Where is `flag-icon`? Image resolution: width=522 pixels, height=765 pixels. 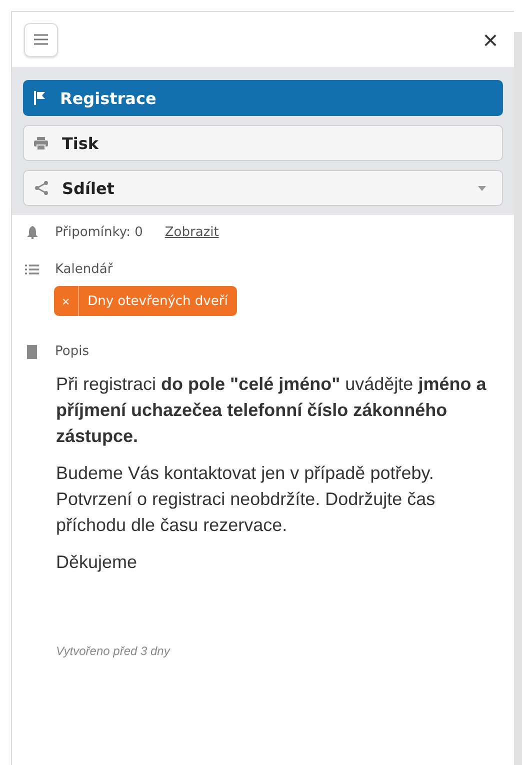 flag-icon is located at coordinates (40, 98).